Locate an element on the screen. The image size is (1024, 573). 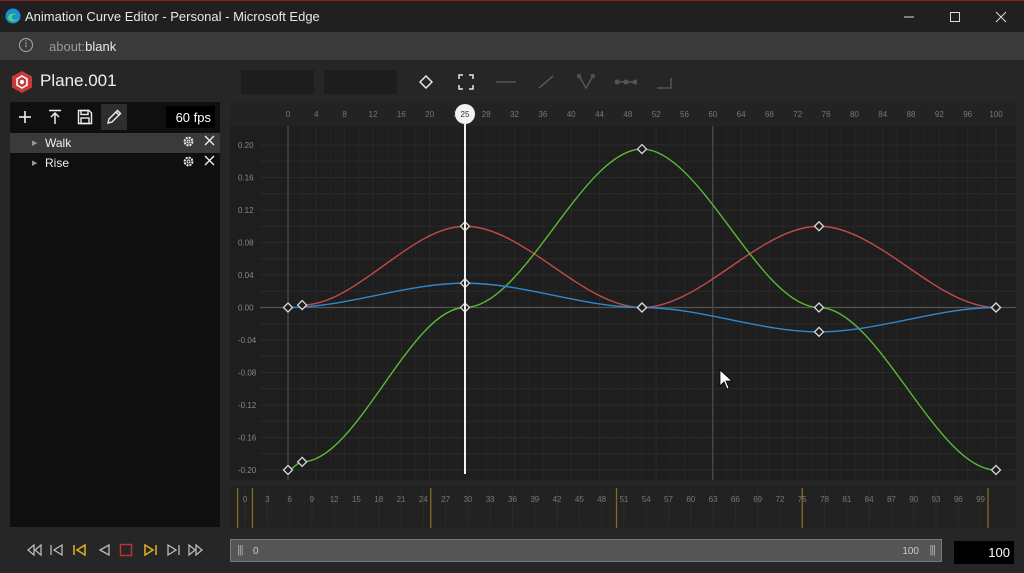
broken-tangent-icon is located at coordinates (586, 82).